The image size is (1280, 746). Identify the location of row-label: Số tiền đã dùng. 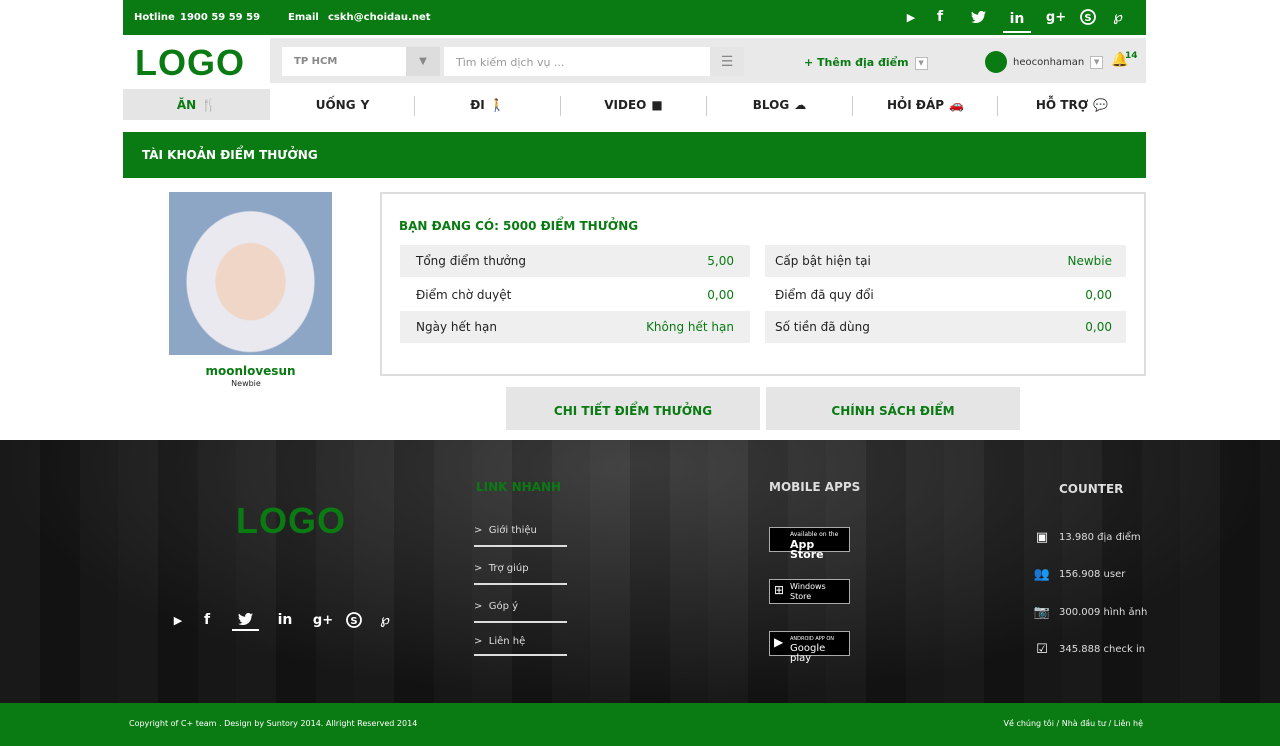
(822, 327).